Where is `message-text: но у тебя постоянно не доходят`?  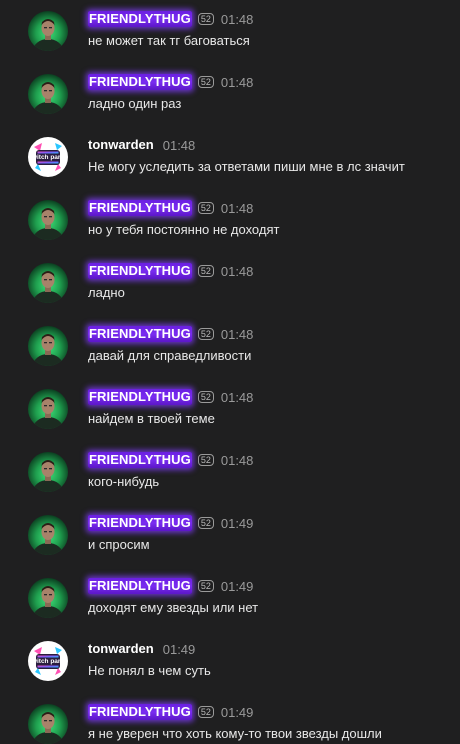
message-text: но у тебя постоянно не доходят is located at coordinates (184, 229).